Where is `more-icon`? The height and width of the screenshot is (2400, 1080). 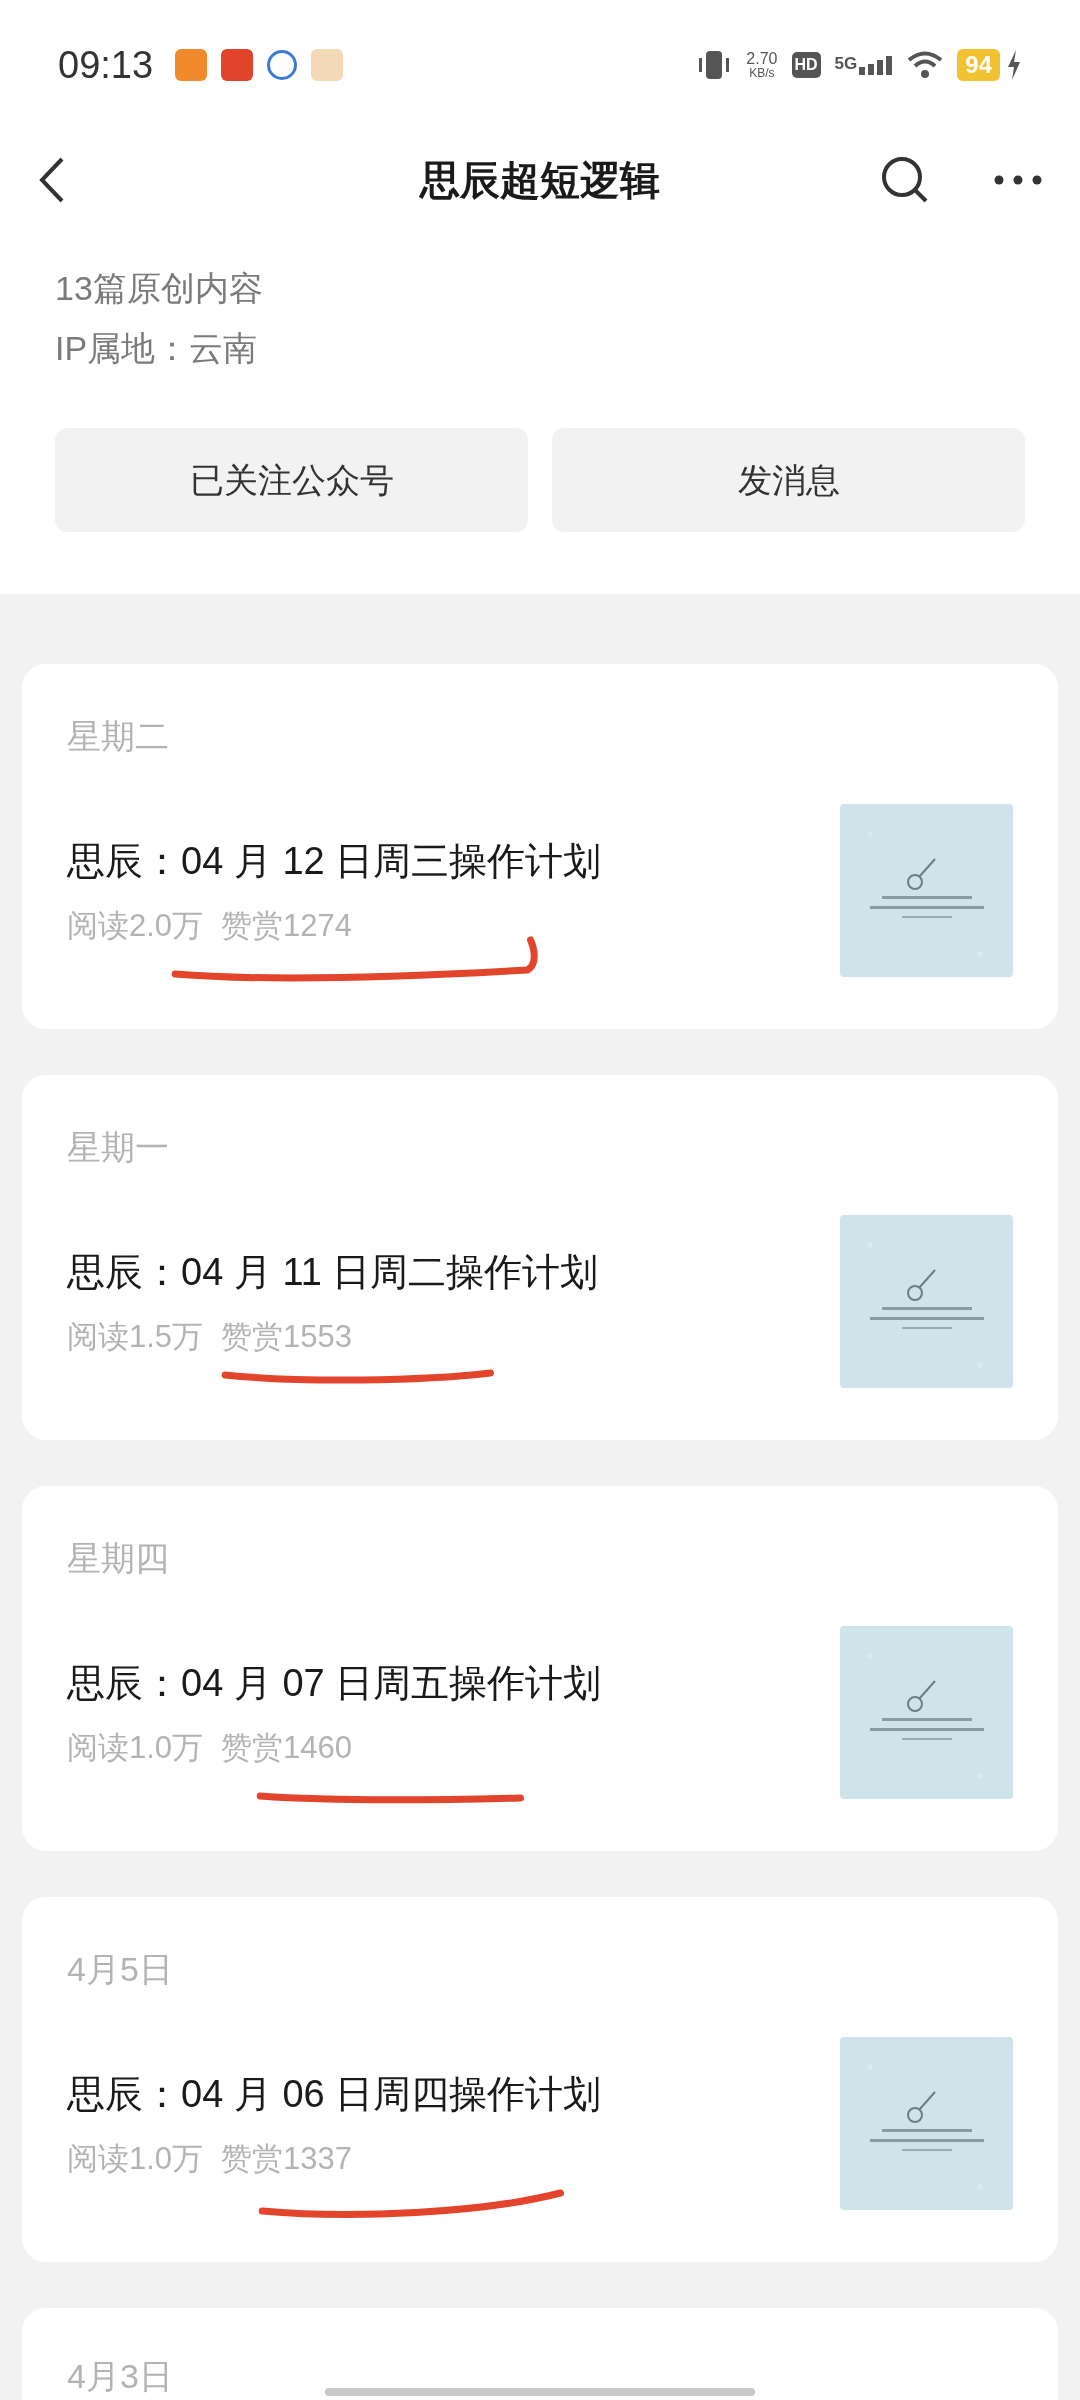
more-icon is located at coordinates (1018, 180).